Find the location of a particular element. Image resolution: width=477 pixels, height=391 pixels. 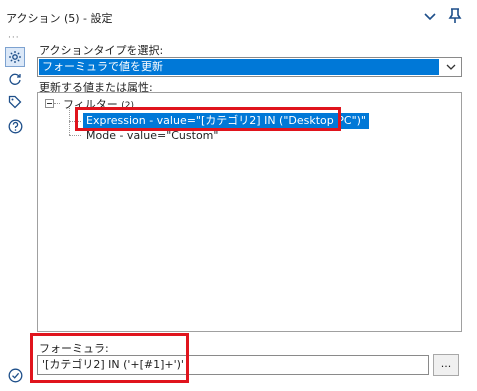

pin-button is located at coordinates (455, 16).